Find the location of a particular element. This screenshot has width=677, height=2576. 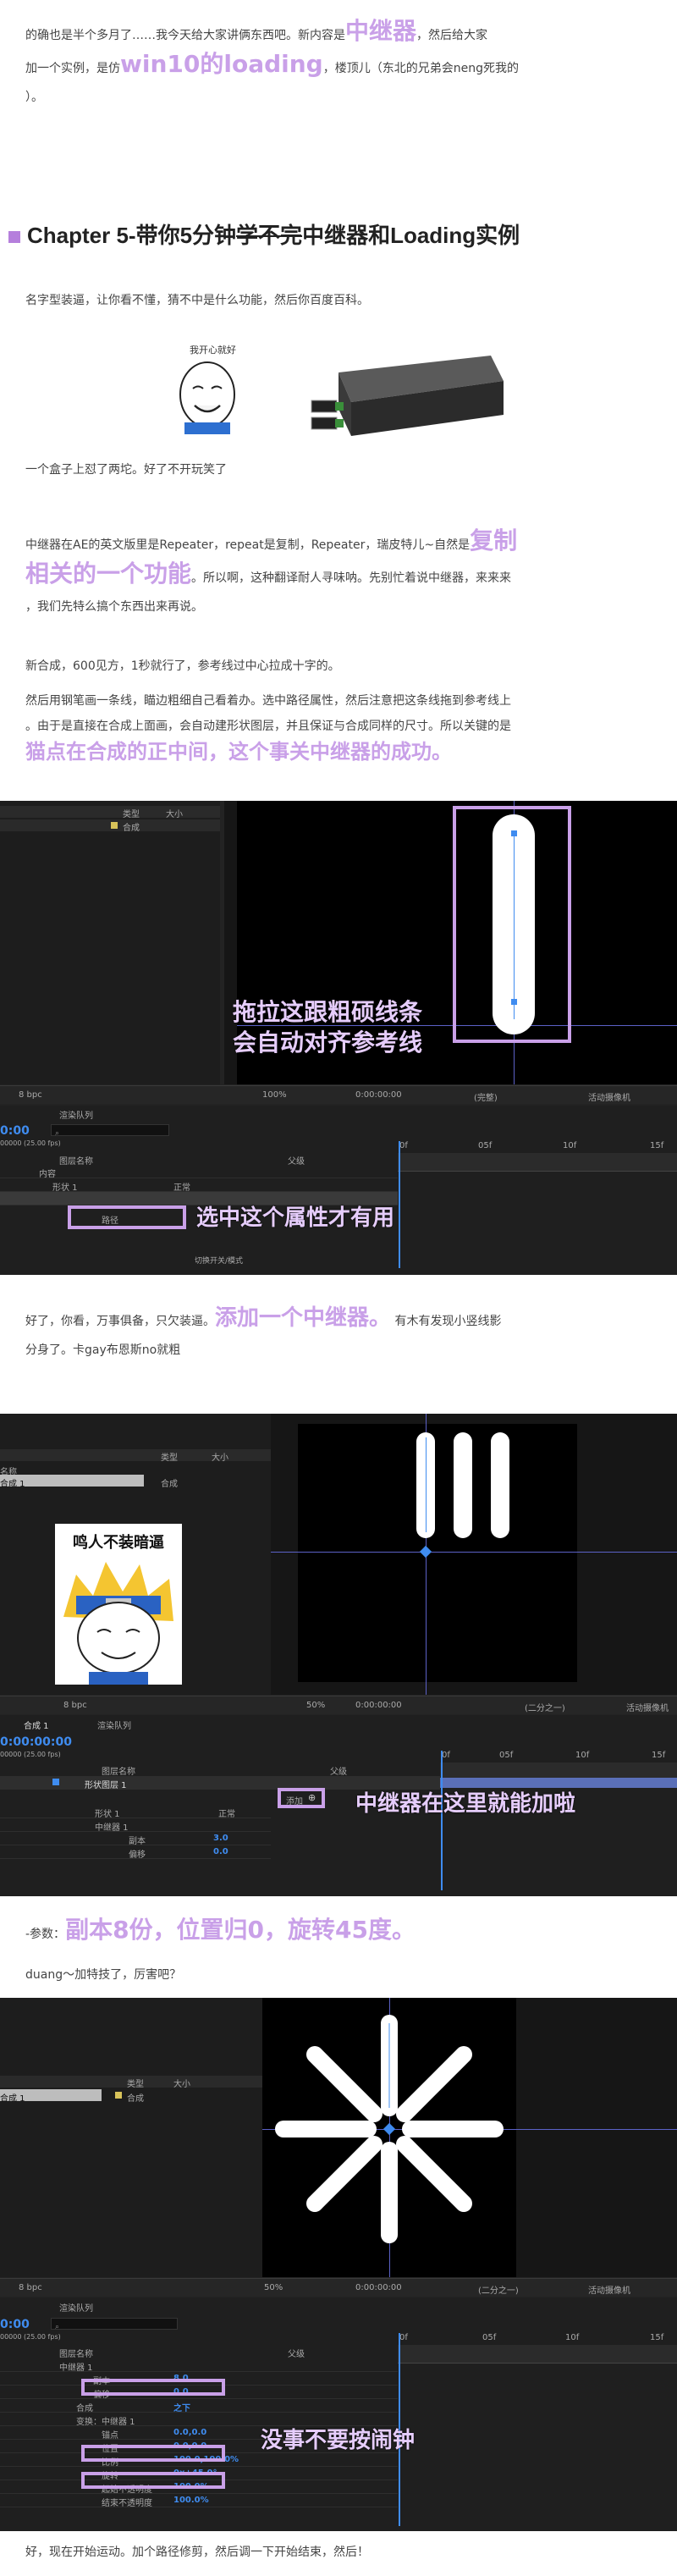

row-copies: 副本 3.0 is located at coordinates (135, 1839).